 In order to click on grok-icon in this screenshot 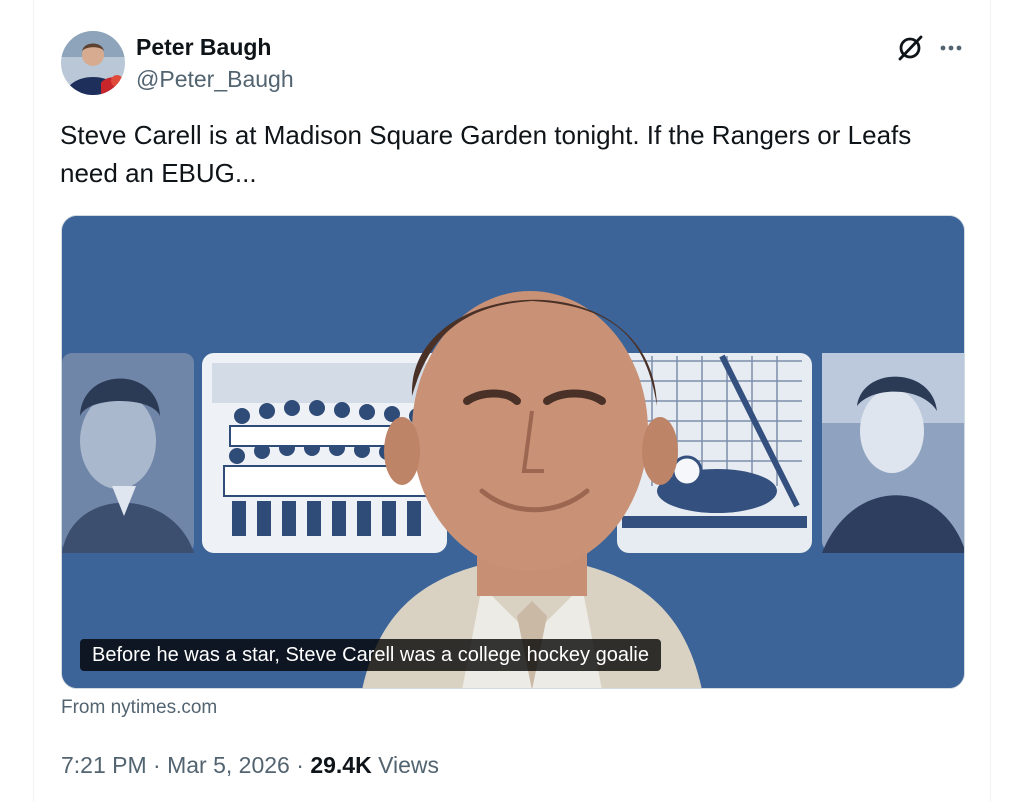, I will do `click(910, 48)`.